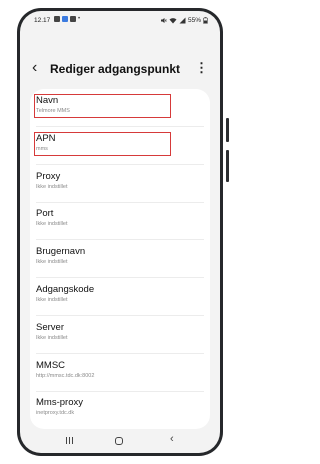 The height and width of the screenshot is (464, 320). Describe the element at coordinates (120, 184) in the screenshot. I see `setting-item-proxy: Proxy Ikke indstillet` at that location.